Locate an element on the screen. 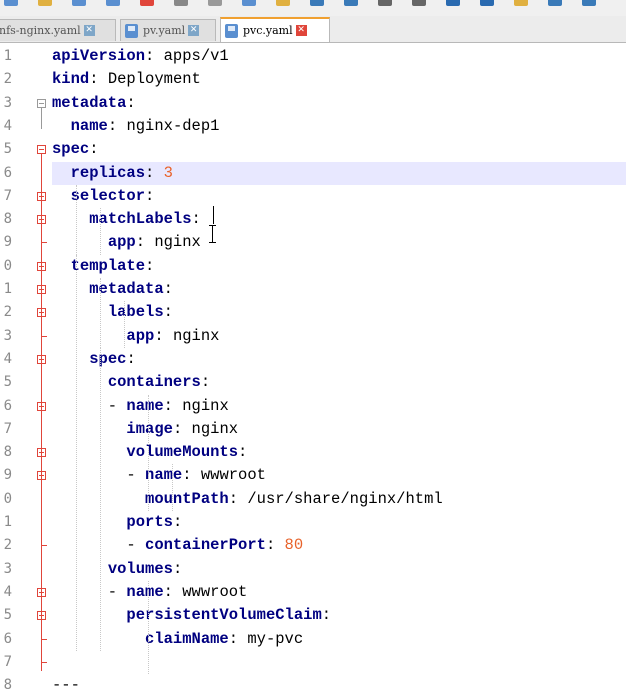 The width and height of the screenshot is (626, 697). code-line: 3 metadata: is located at coordinates (313, 103).